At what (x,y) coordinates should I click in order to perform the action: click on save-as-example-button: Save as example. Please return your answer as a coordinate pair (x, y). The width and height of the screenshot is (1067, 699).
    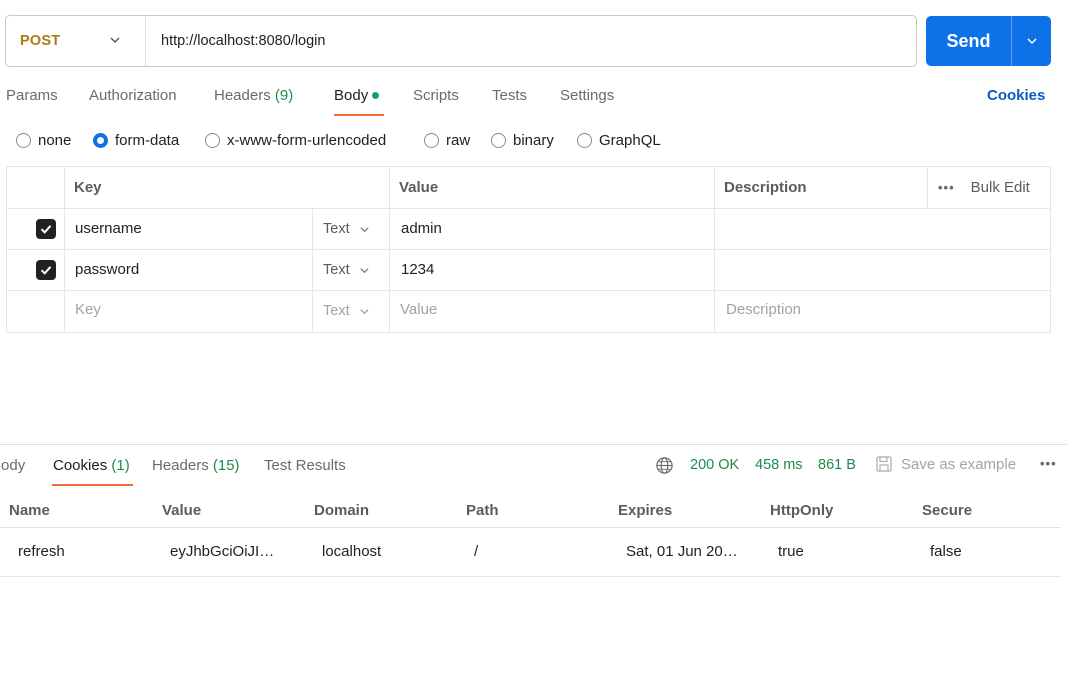
    Looking at the image, I should click on (945, 464).